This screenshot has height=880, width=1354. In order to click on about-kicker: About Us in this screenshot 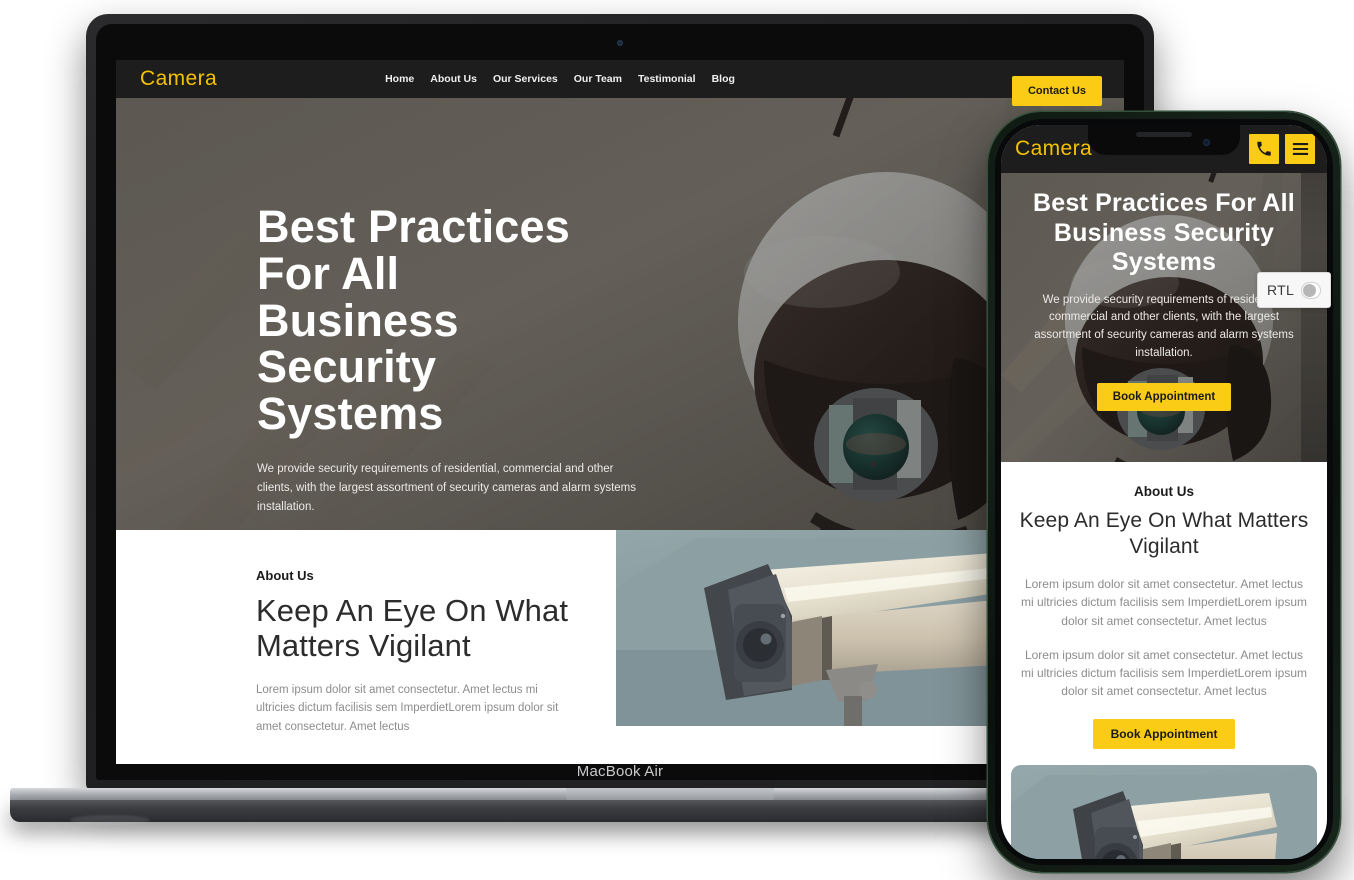, I will do `click(285, 575)`.